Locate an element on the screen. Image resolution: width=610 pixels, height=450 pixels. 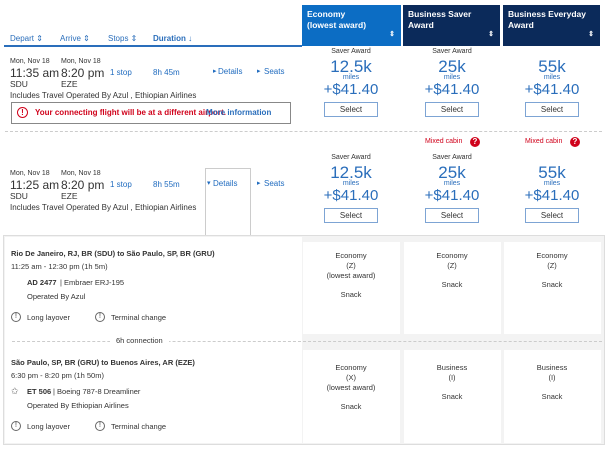
more-information-link: More information is located at coordinates (238, 112).